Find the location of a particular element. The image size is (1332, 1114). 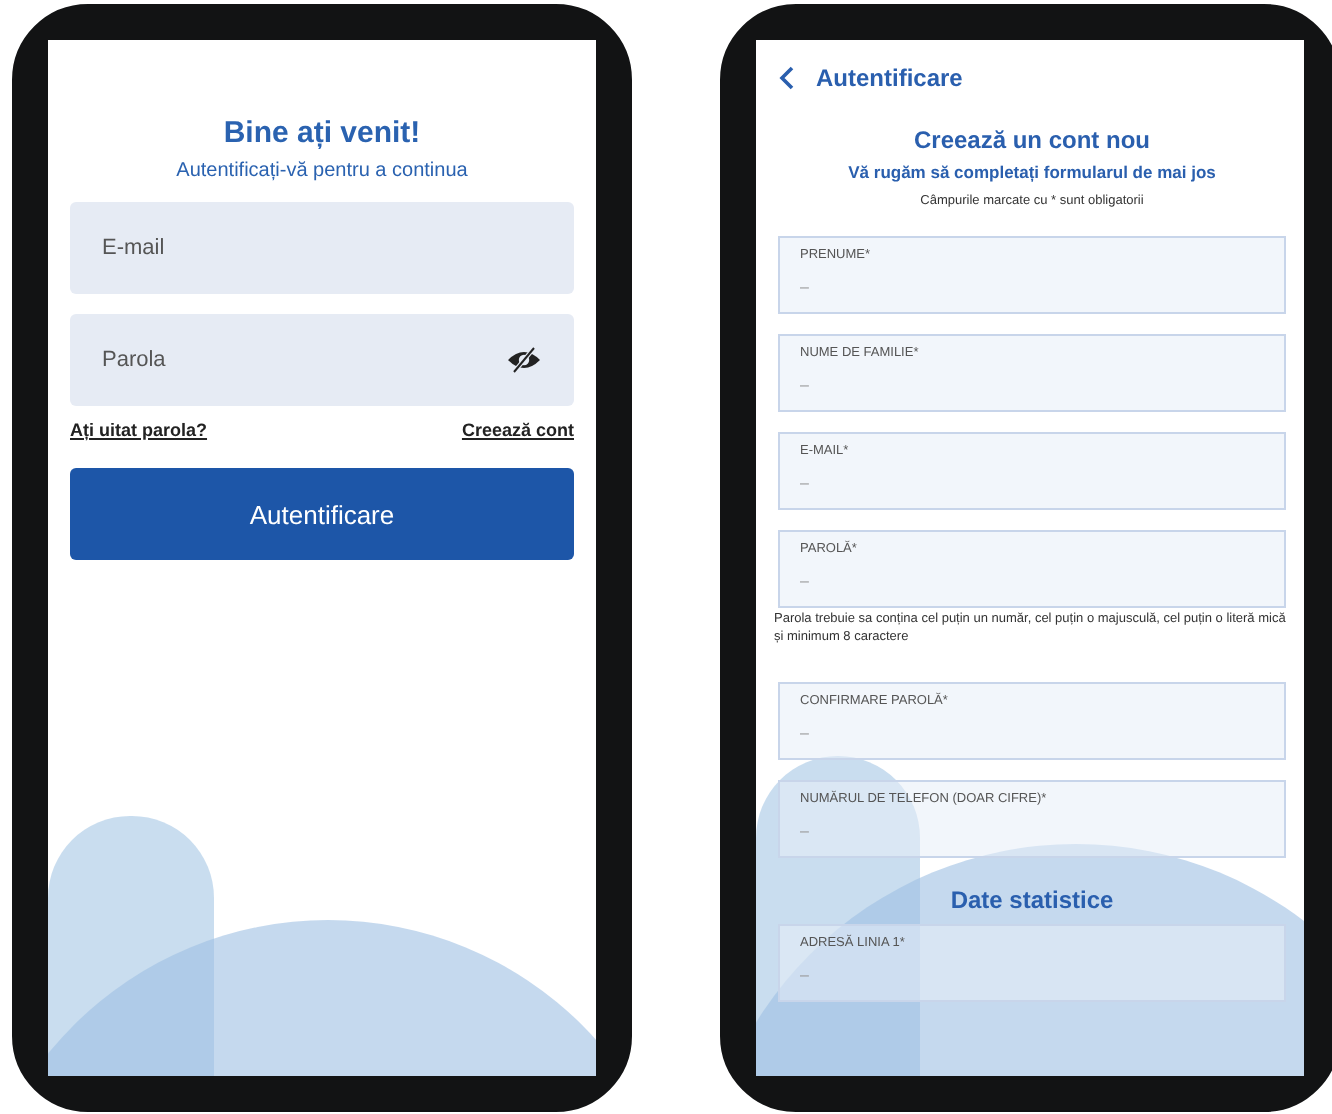

back-label: Autentificare is located at coordinates (889, 78).